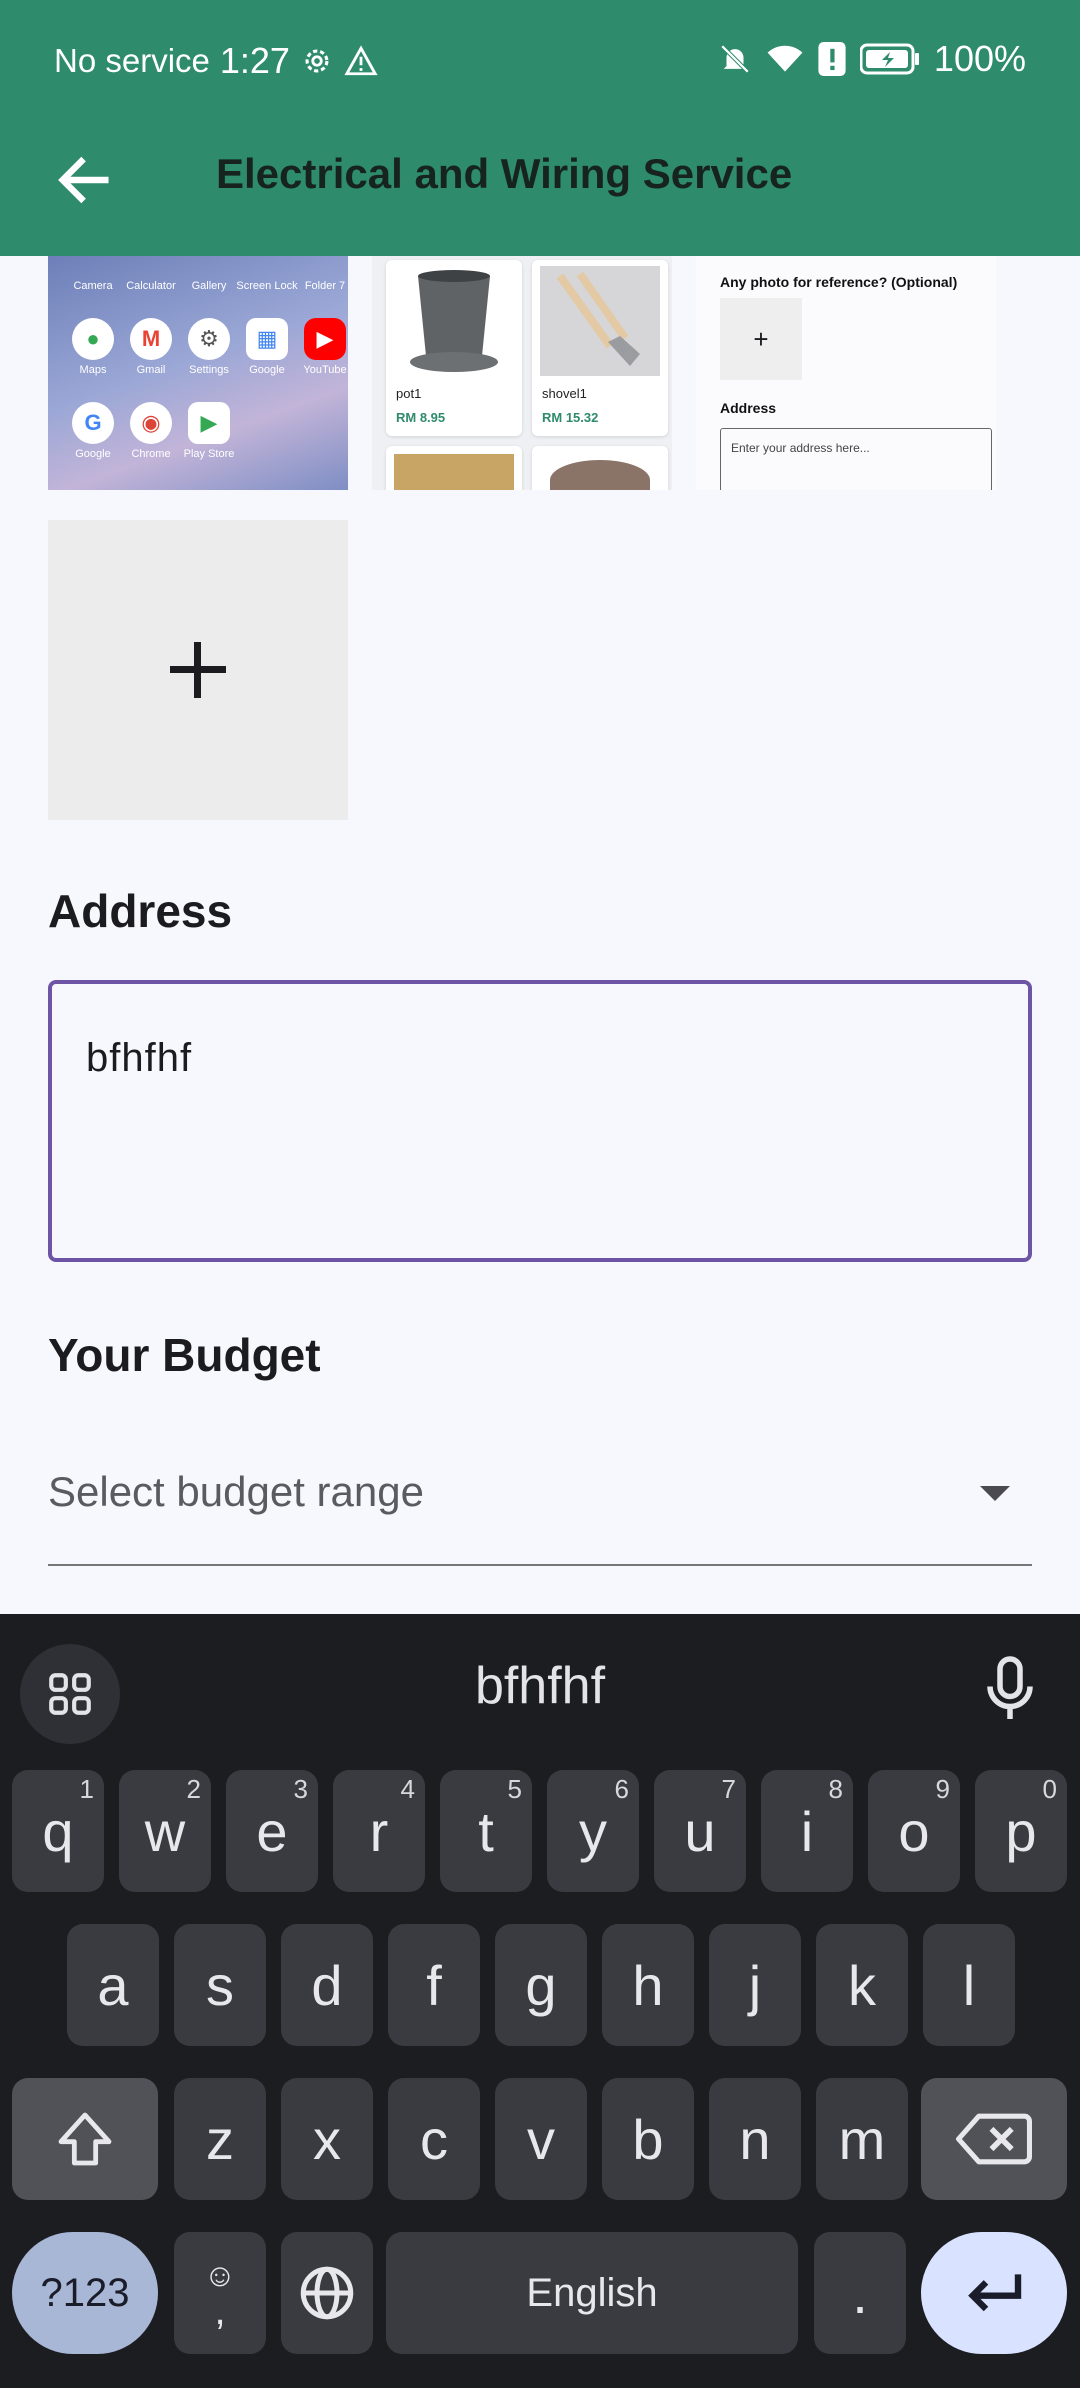 Image resolution: width=1080 pixels, height=2388 pixels. What do you see at coordinates (220, 2311) in the screenshot?
I see `comma-label: ,` at bounding box center [220, 2311].